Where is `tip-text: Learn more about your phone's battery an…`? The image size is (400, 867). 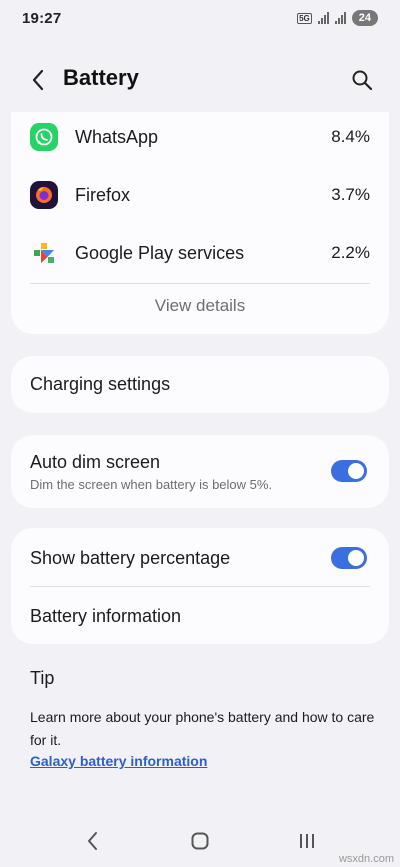
tip-text: Learn more about your phone's battery an… is located at coordinates (202, 728).